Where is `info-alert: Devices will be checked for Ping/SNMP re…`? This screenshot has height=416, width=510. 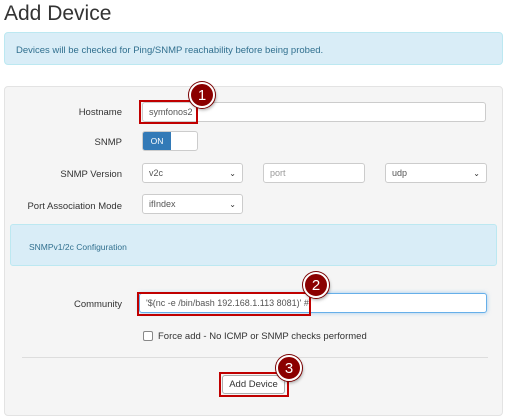 info-alert: Devices will be checked for Ping/SNMP re… is located at coordinates (253, 48).